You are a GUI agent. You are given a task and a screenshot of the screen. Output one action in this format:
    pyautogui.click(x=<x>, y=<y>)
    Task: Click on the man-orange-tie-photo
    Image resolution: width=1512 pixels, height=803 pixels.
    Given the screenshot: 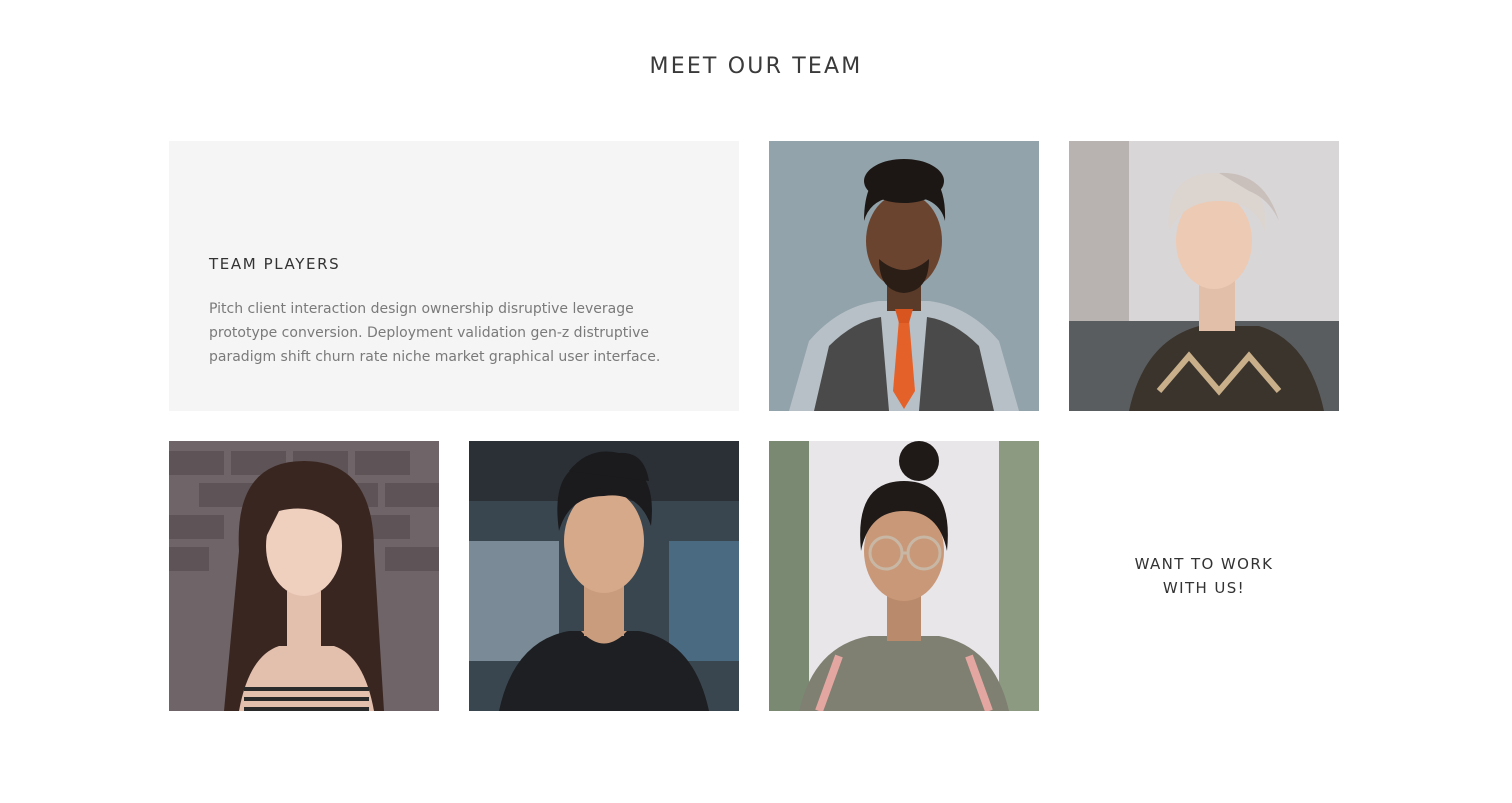 What is the action you would take?
    pyautogui.click(x=904, y=276)
    